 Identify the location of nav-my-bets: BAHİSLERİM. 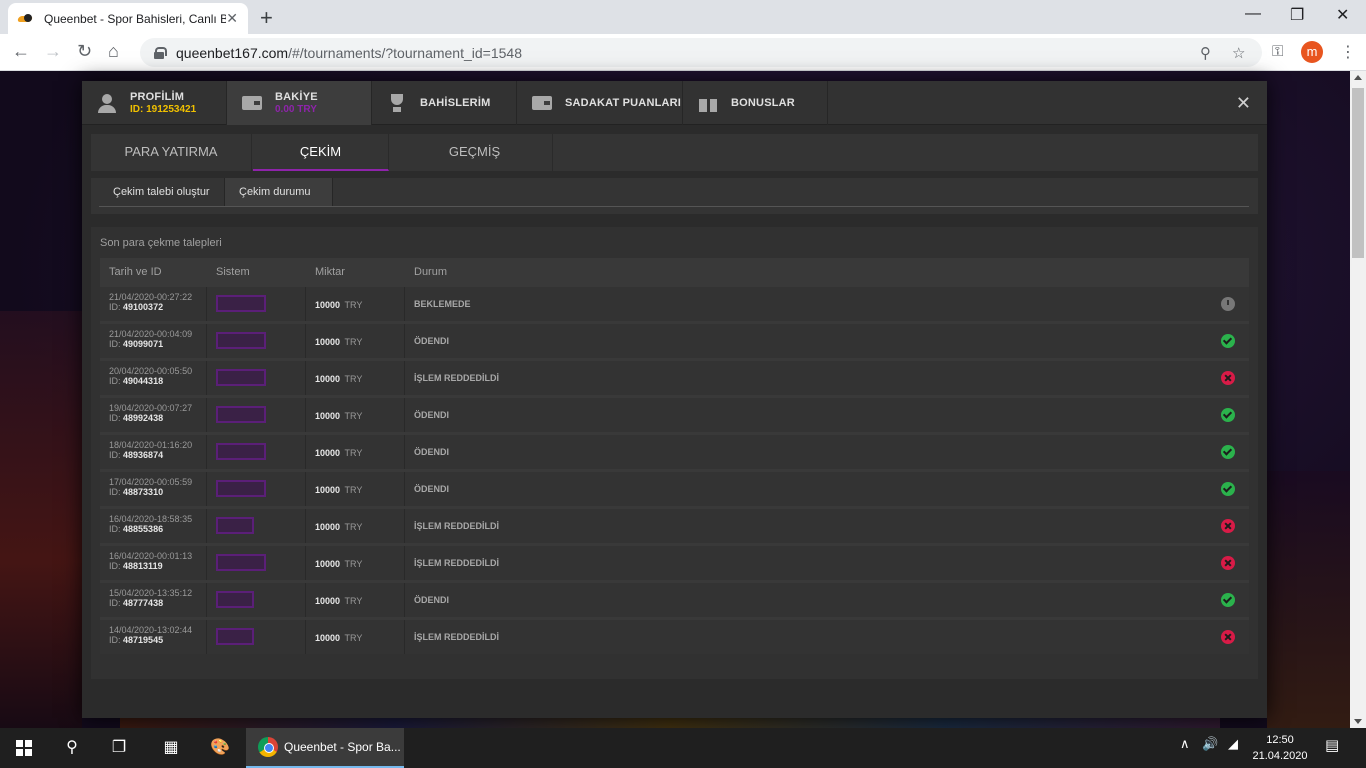
(444, 103).